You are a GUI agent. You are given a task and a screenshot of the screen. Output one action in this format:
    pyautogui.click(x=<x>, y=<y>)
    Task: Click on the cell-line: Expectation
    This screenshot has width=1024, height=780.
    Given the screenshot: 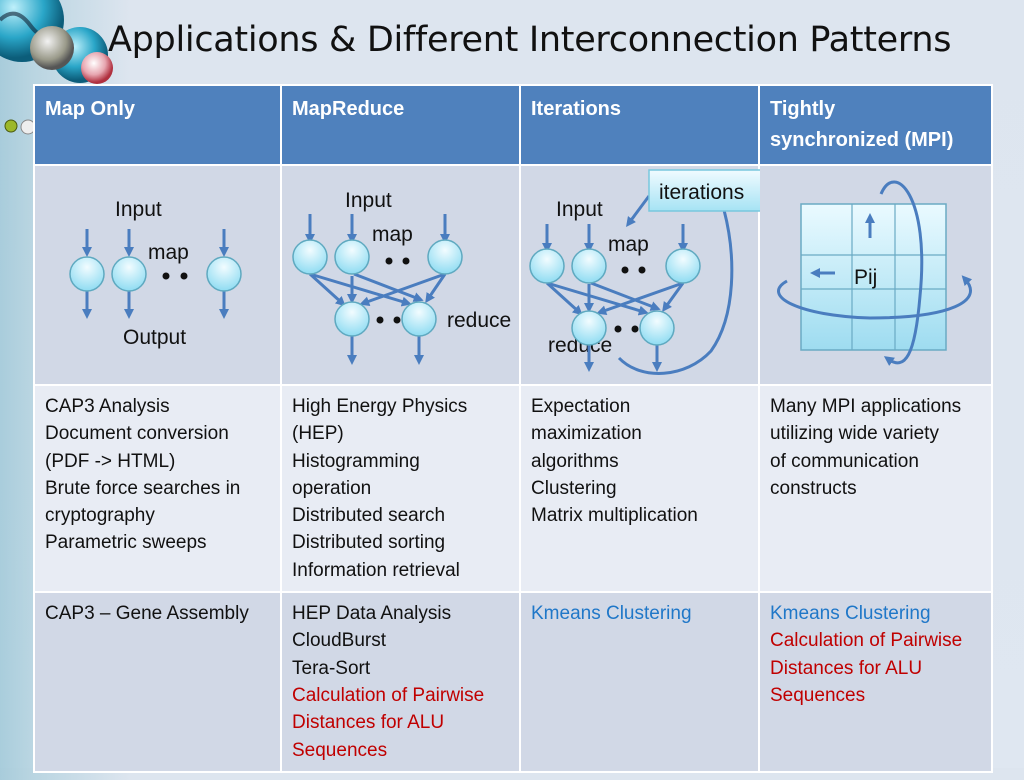 What is the action you would take?
    pyautogui.click(x=581, y=406)
    